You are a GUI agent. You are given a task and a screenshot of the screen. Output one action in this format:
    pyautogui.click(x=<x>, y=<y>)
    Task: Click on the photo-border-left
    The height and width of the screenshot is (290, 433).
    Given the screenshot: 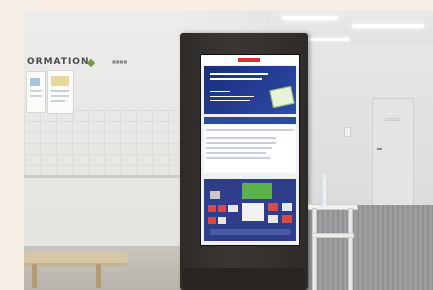 What is the action you would take?
    pyautogui.click(x=12, y=145)
    